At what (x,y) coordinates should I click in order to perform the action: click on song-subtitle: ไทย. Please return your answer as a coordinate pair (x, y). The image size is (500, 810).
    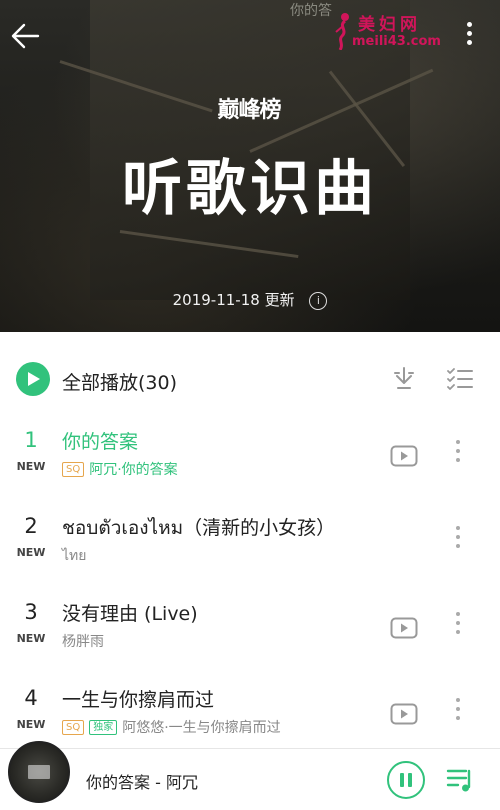
    Looking at the image, I should click on (74, 556).